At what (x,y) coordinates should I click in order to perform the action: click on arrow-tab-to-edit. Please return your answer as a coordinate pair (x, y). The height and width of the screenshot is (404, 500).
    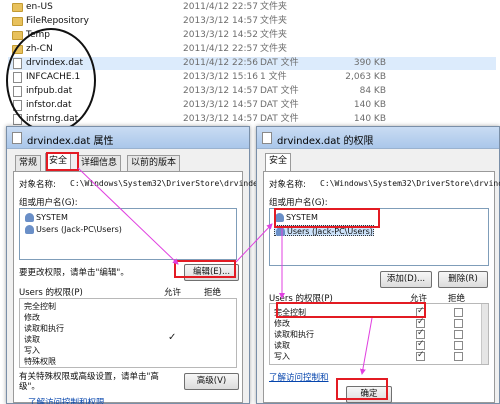
    Looking at the image, I should click on (128, 216).